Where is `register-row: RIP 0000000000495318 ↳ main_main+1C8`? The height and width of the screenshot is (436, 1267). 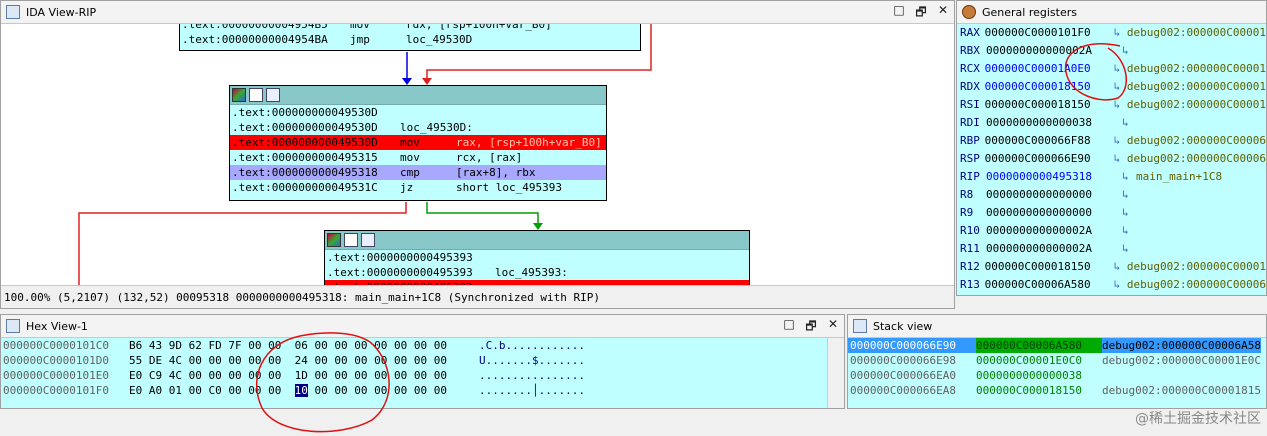
register-row: RIP 0000000000495318 ↳ main_main+1C8 is located at coordinates (1111, 177).